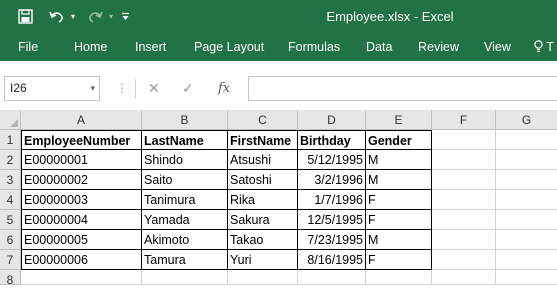 This screenshot has width=557, height=290. Describe the element at coordinates (185, 220) in the screenshot. I see `cell-b5: Yamada` at that location.